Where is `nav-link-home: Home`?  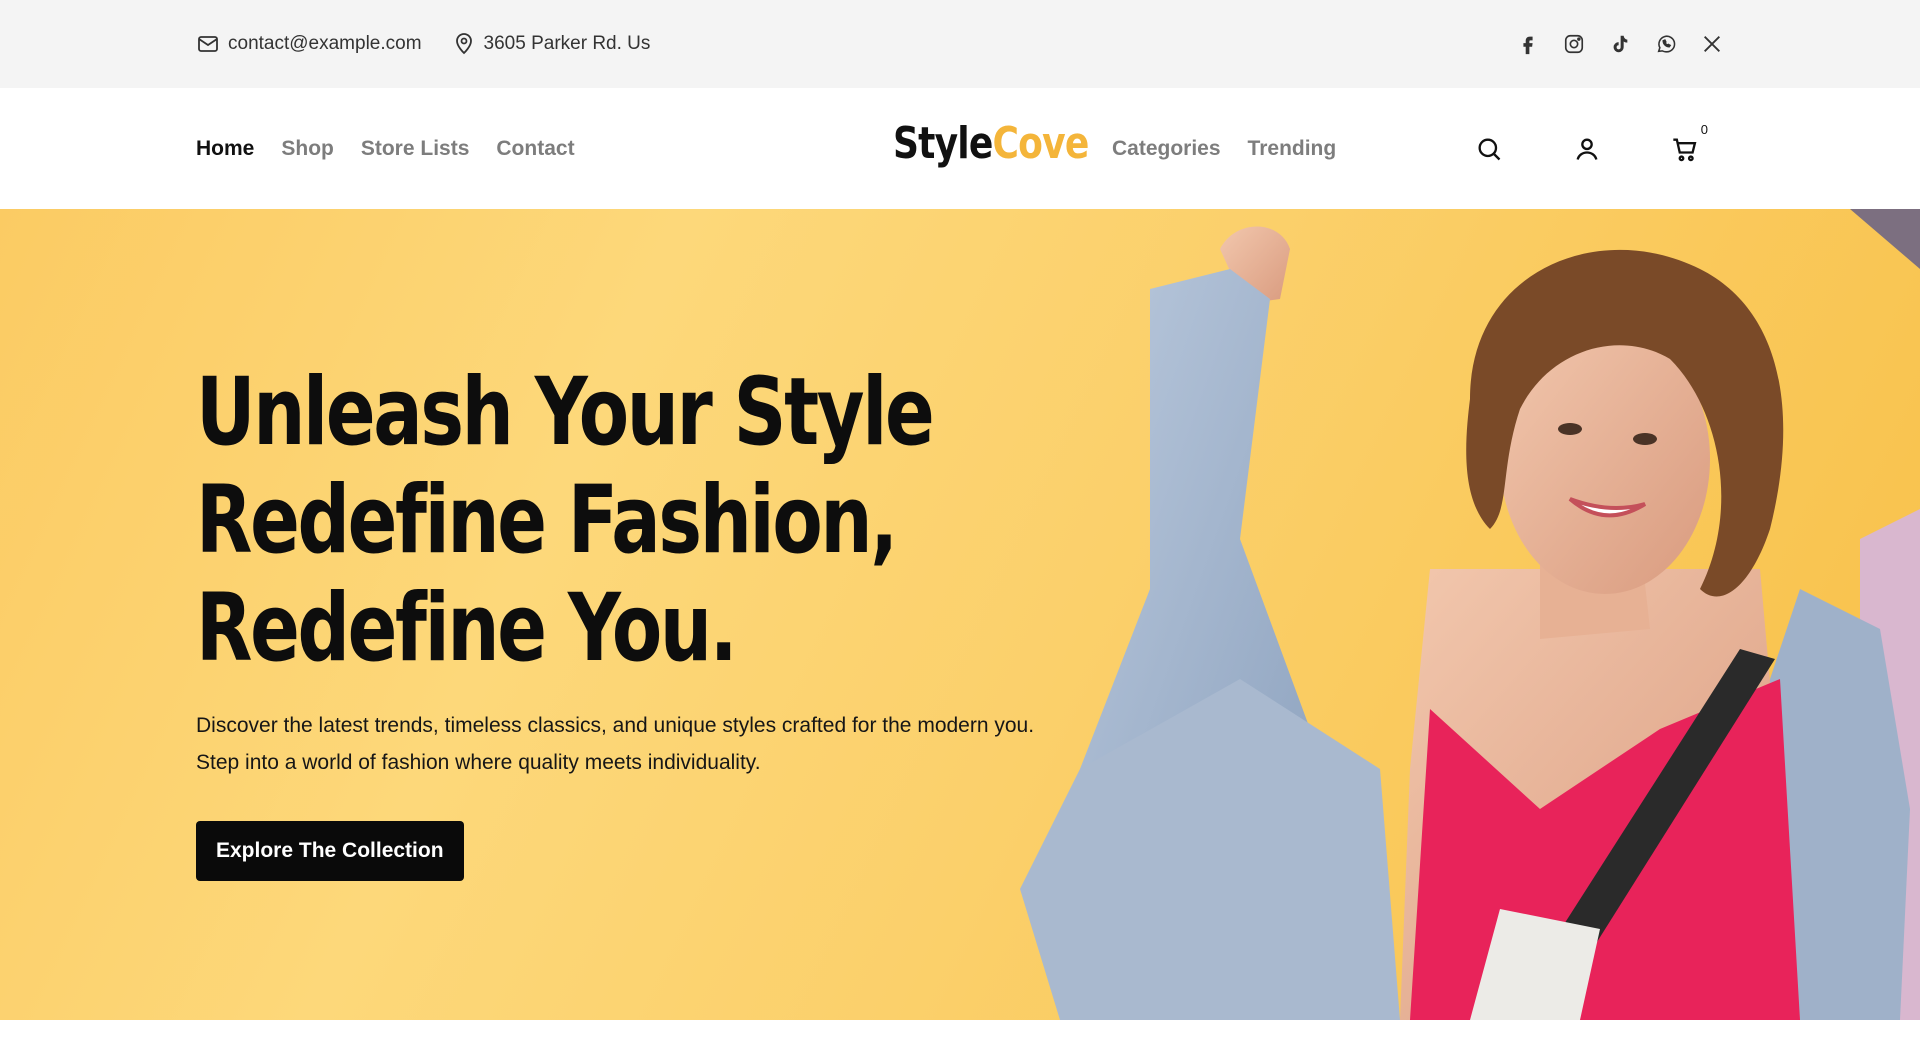 nav-link-home: Home is located at coordinates (225, 149).